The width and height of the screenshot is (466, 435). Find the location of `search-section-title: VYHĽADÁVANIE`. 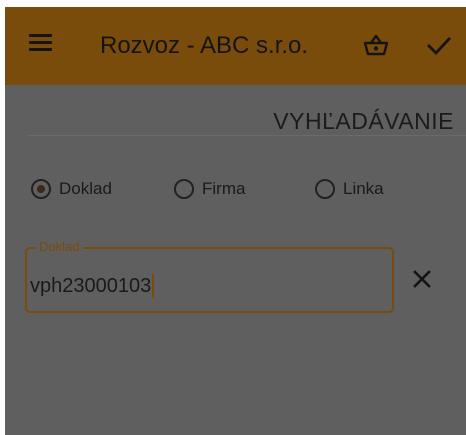

search-section-title: VYHĽADÁVANIE is located at coordinates (363, 121).